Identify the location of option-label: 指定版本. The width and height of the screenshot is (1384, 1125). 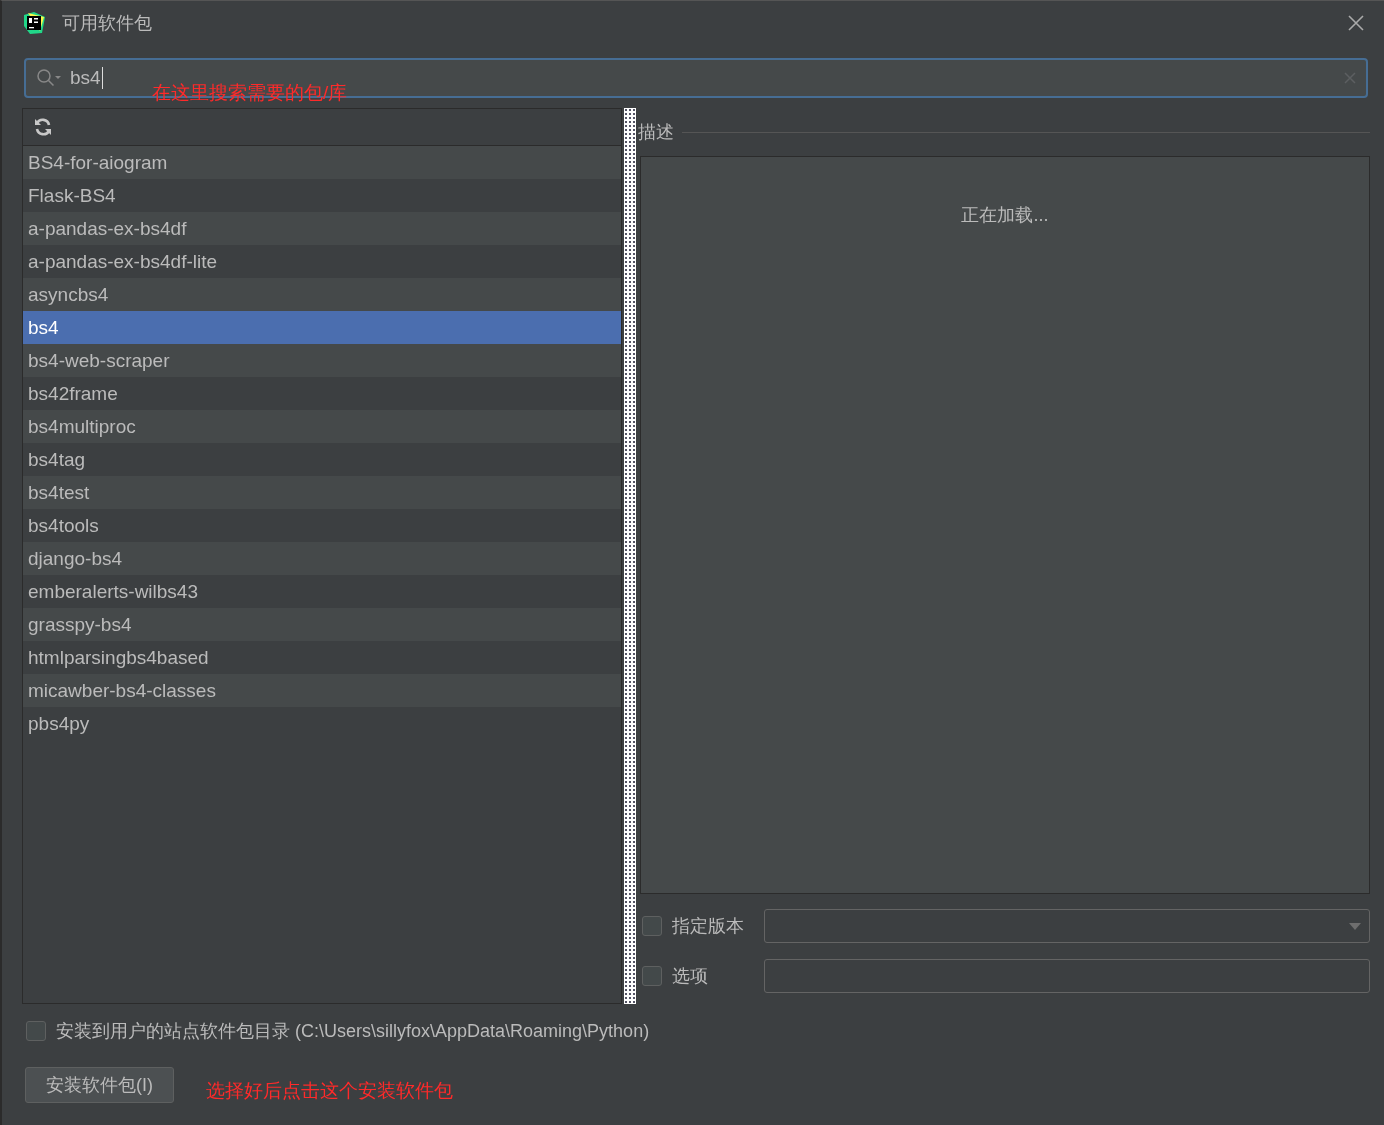
(708, 926).